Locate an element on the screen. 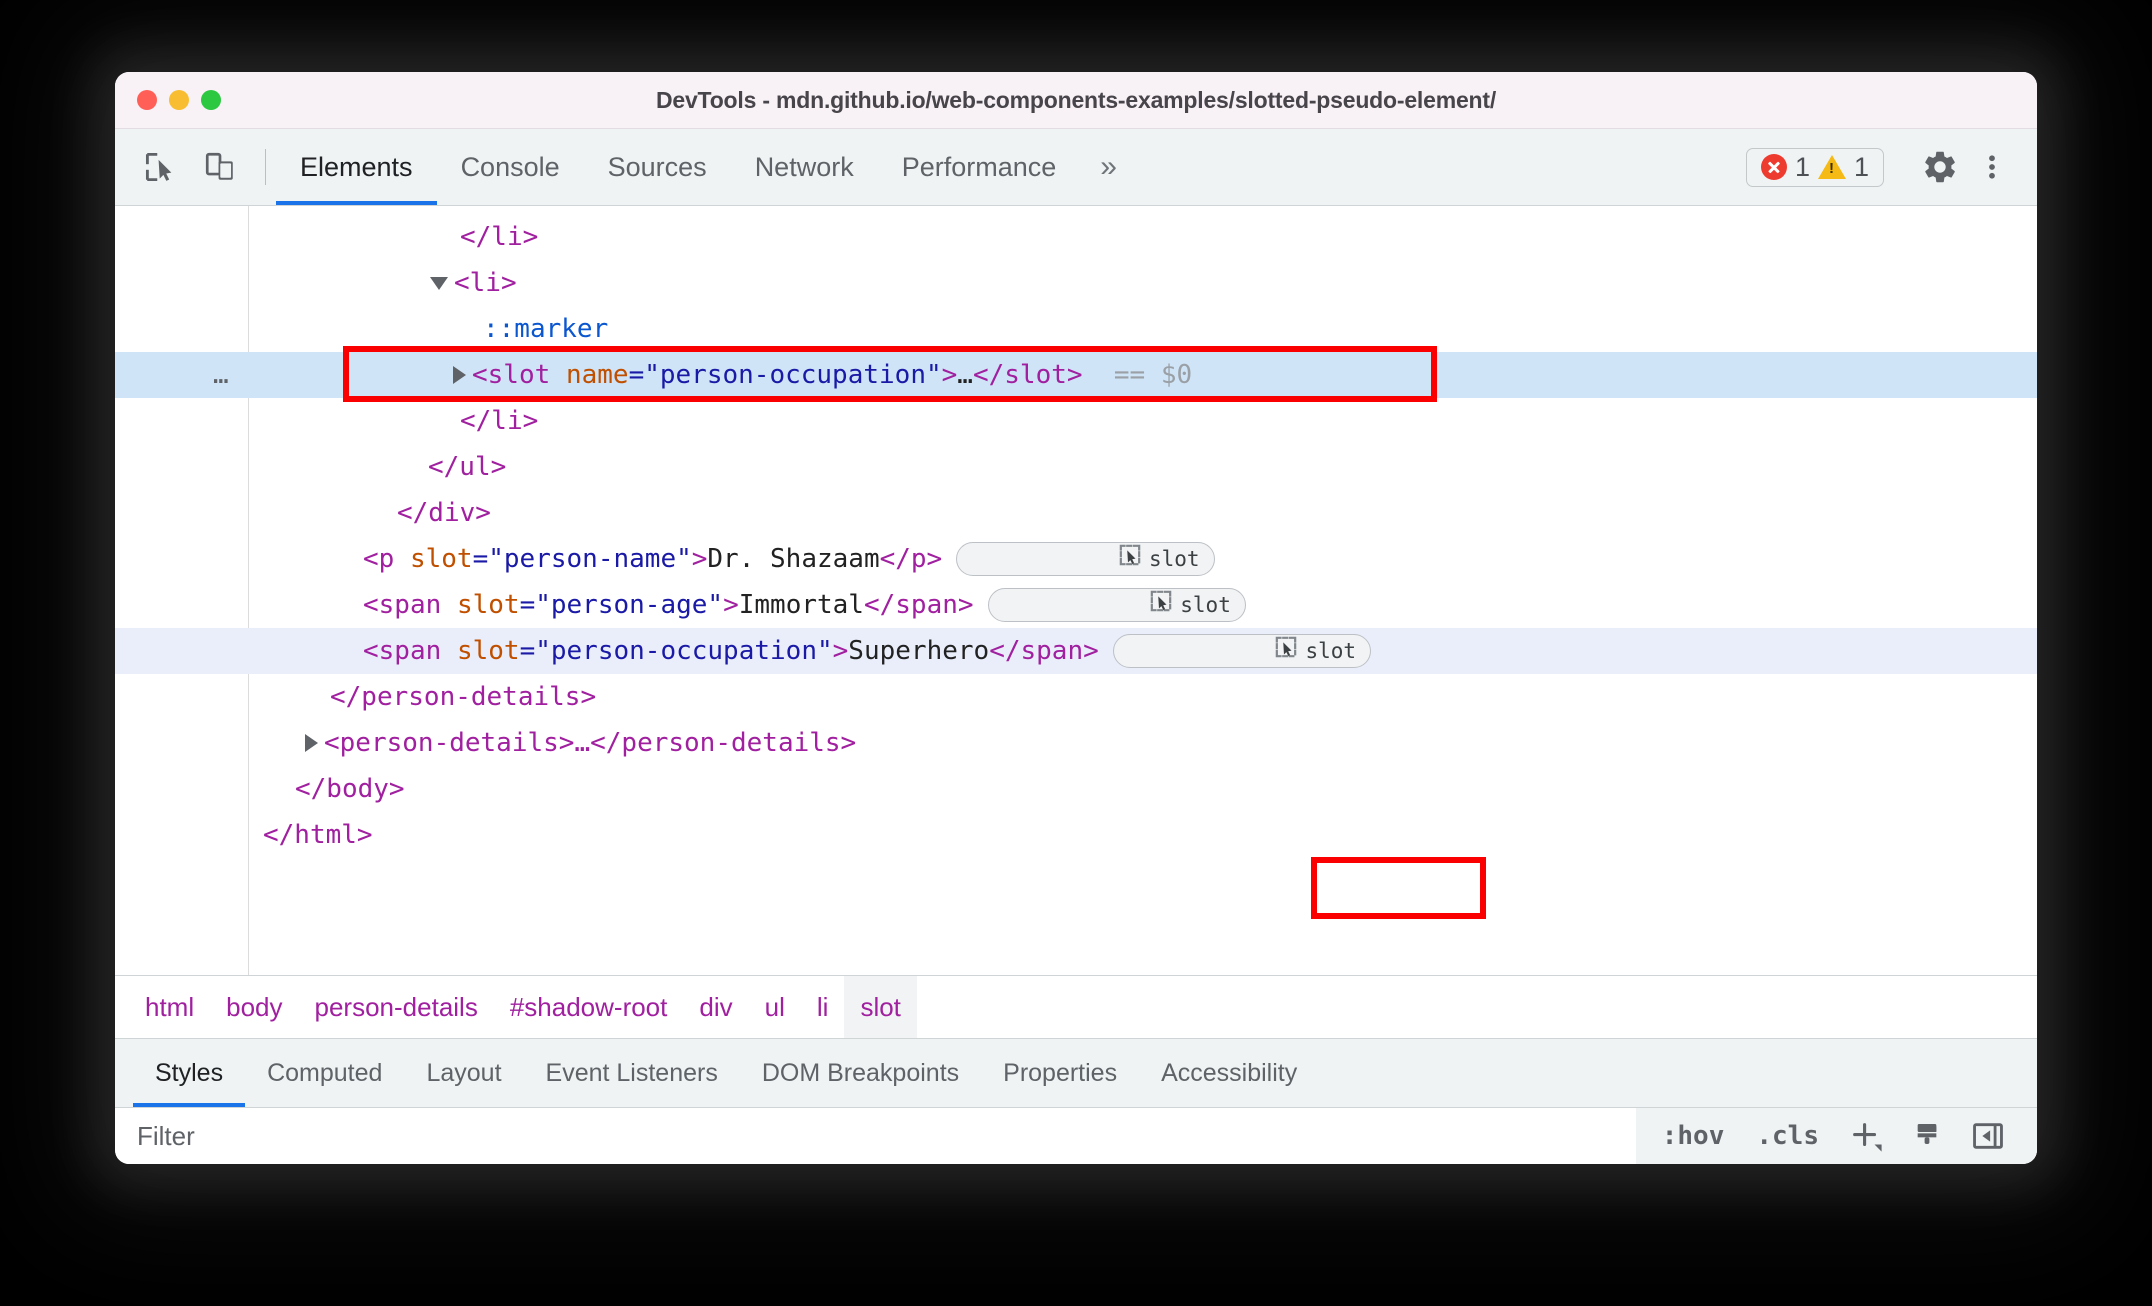 Image resolution: width=2152 pixels, height=1306 pixels. tab-console: Console is located at coordinates (510, 167).